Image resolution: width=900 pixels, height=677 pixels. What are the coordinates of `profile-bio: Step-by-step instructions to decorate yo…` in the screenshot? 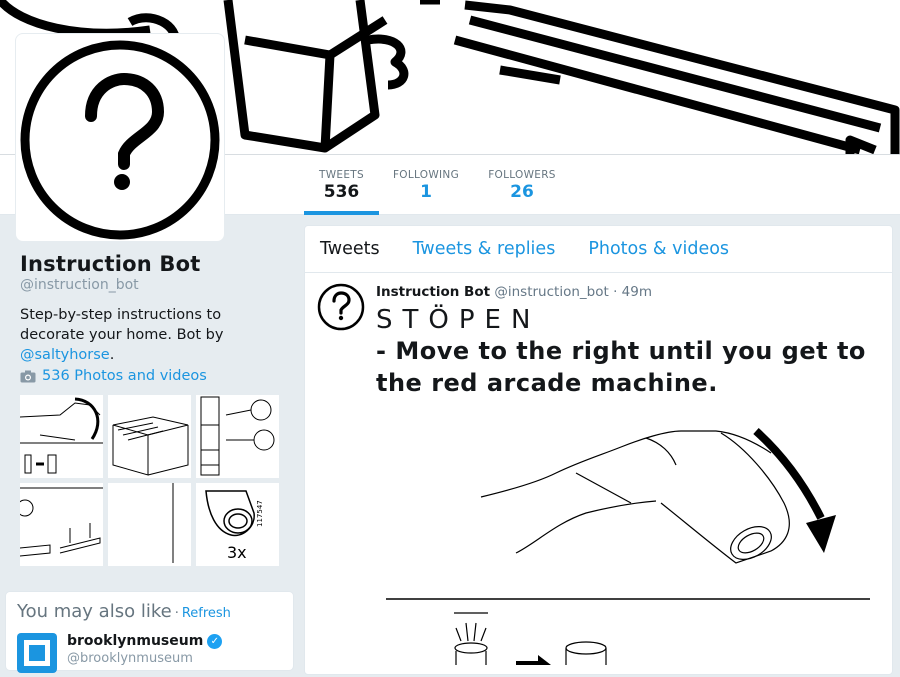 It's located at (155, 335).